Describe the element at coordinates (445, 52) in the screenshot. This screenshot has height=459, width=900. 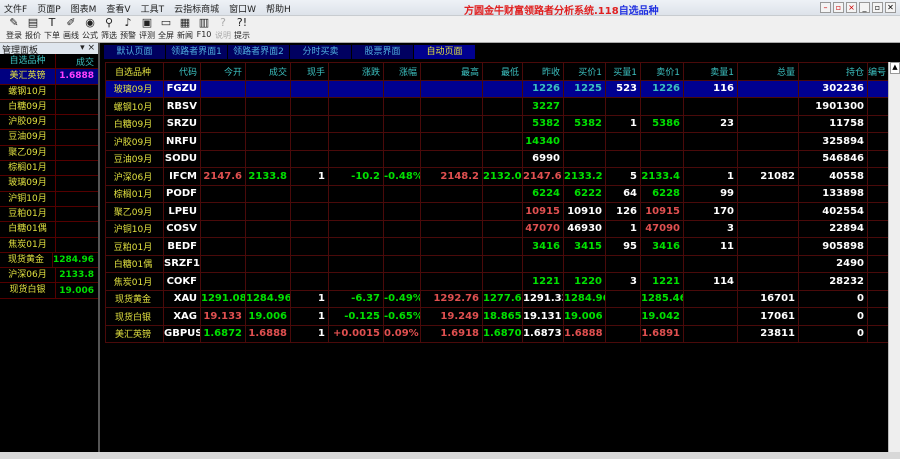
I see `tab-5: 自动页面` at that location.